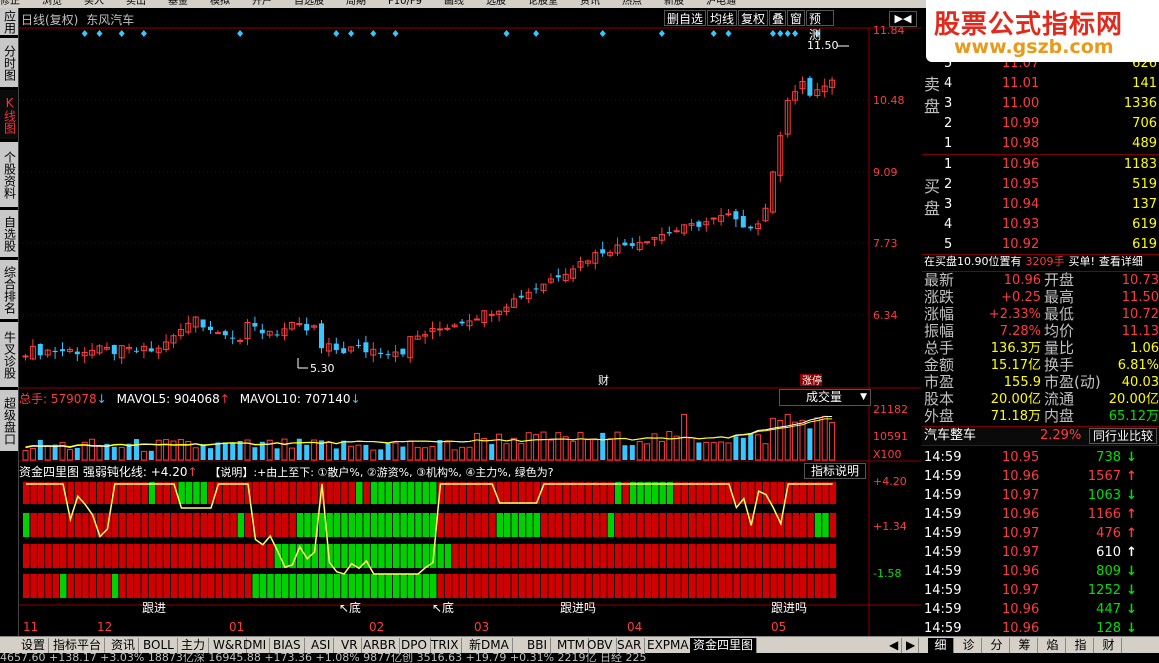 Image resolution: width=1159 pixels, height=663 pixels. What do you see at coordinates (262, 3) in the screenshot?
I see `top-menu-item: 开户` at bounding box center [262, 3].